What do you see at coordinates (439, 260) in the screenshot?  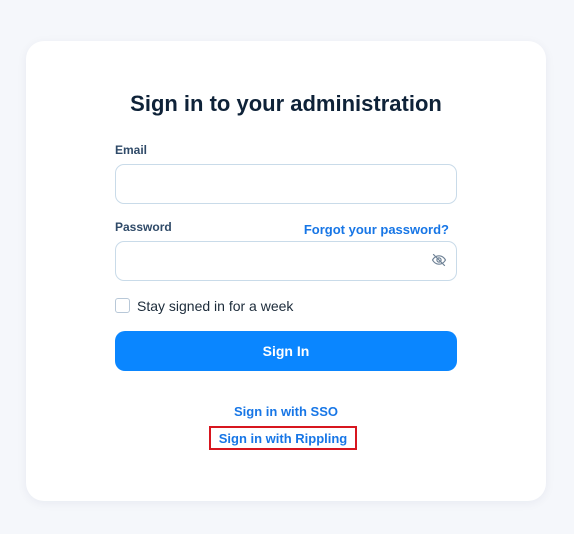 I see `eye-off-icon` at bounding box center [439, 260].